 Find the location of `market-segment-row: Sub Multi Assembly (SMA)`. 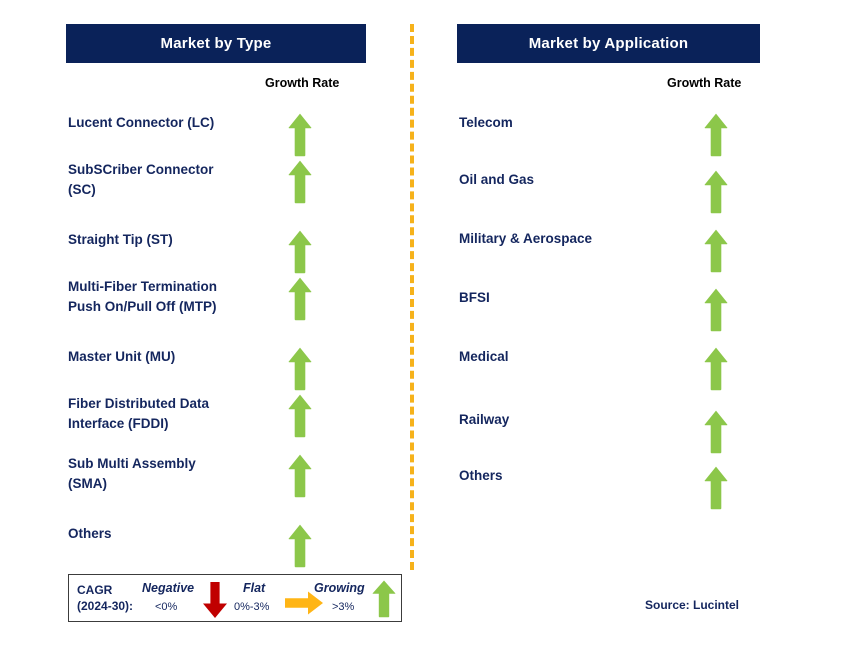

market-segment-row: Sub Multi Assembly (SMA) is located at coordinates (213, 476).